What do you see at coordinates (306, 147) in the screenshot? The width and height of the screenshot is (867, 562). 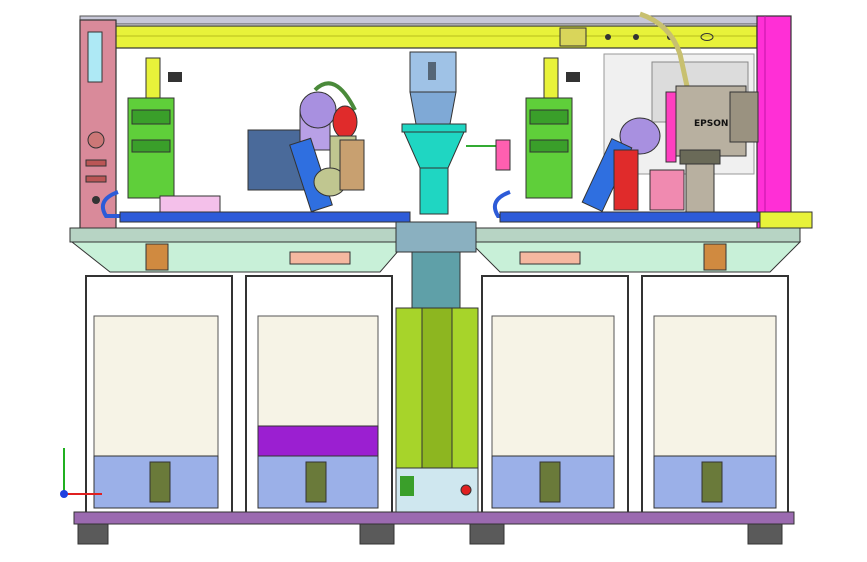 I see `left-cobot-arm` at bounding box center [306, 147].